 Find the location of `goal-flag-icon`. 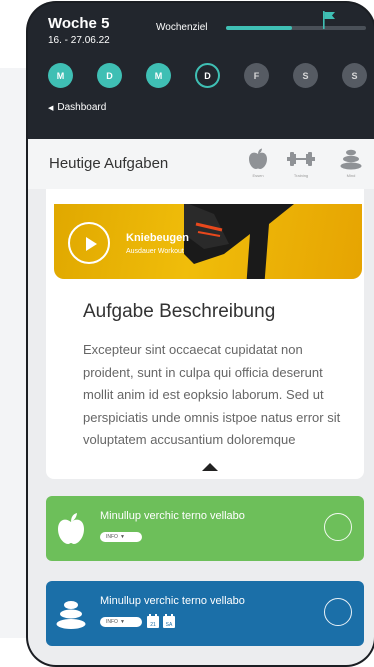

goal-flag-icon is located at coordinates (329, 20).